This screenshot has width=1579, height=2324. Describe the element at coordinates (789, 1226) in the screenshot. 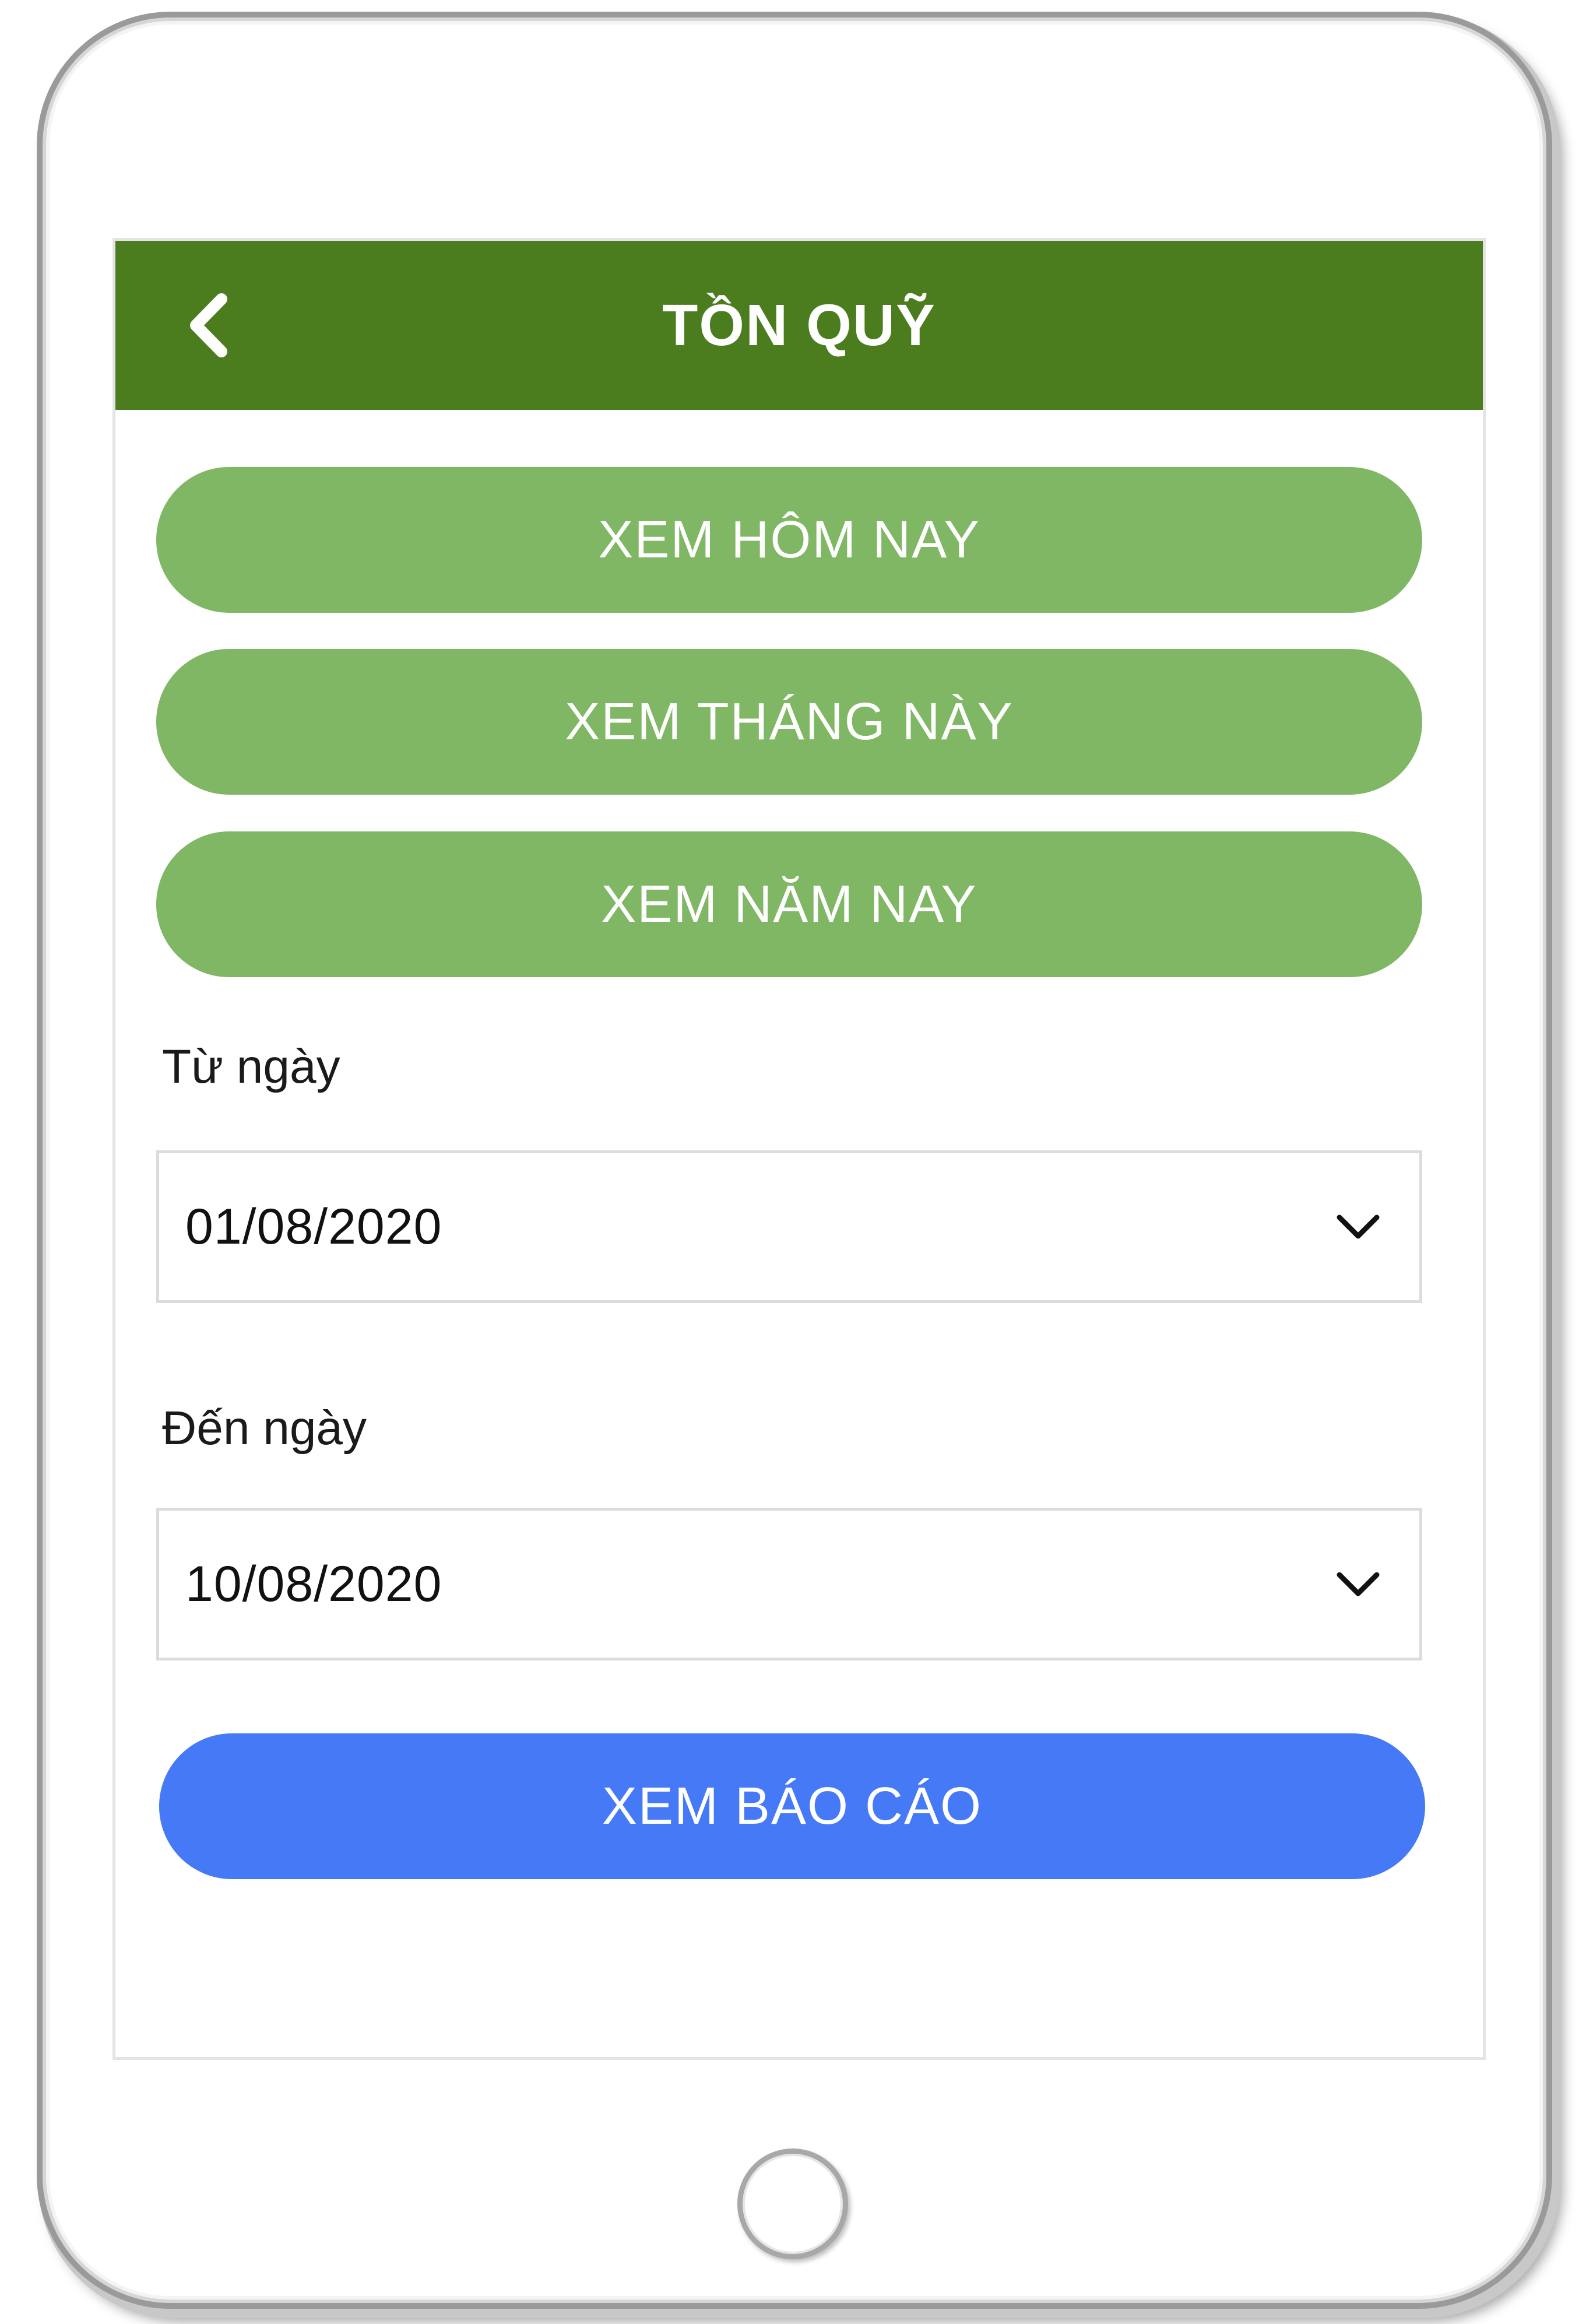

I see `from-date-select: 01/08/2020` at that location.